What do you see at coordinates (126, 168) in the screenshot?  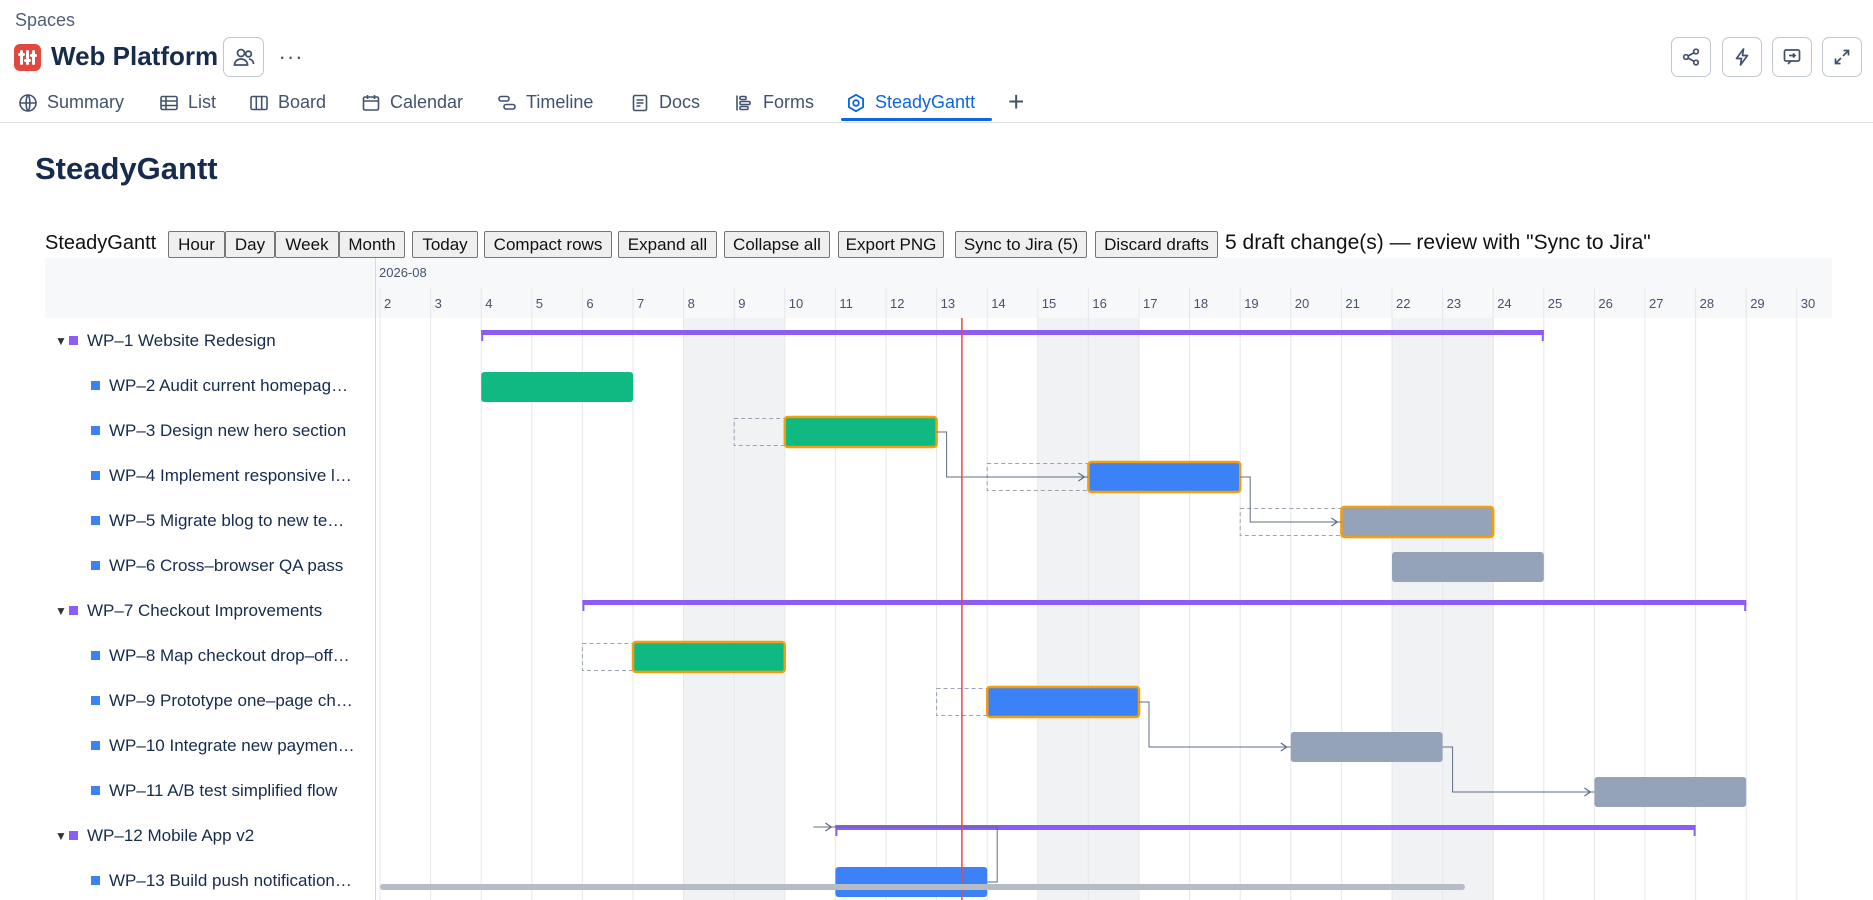 I see `page-title: SteadyGantt` at bounding box center [126, 168].